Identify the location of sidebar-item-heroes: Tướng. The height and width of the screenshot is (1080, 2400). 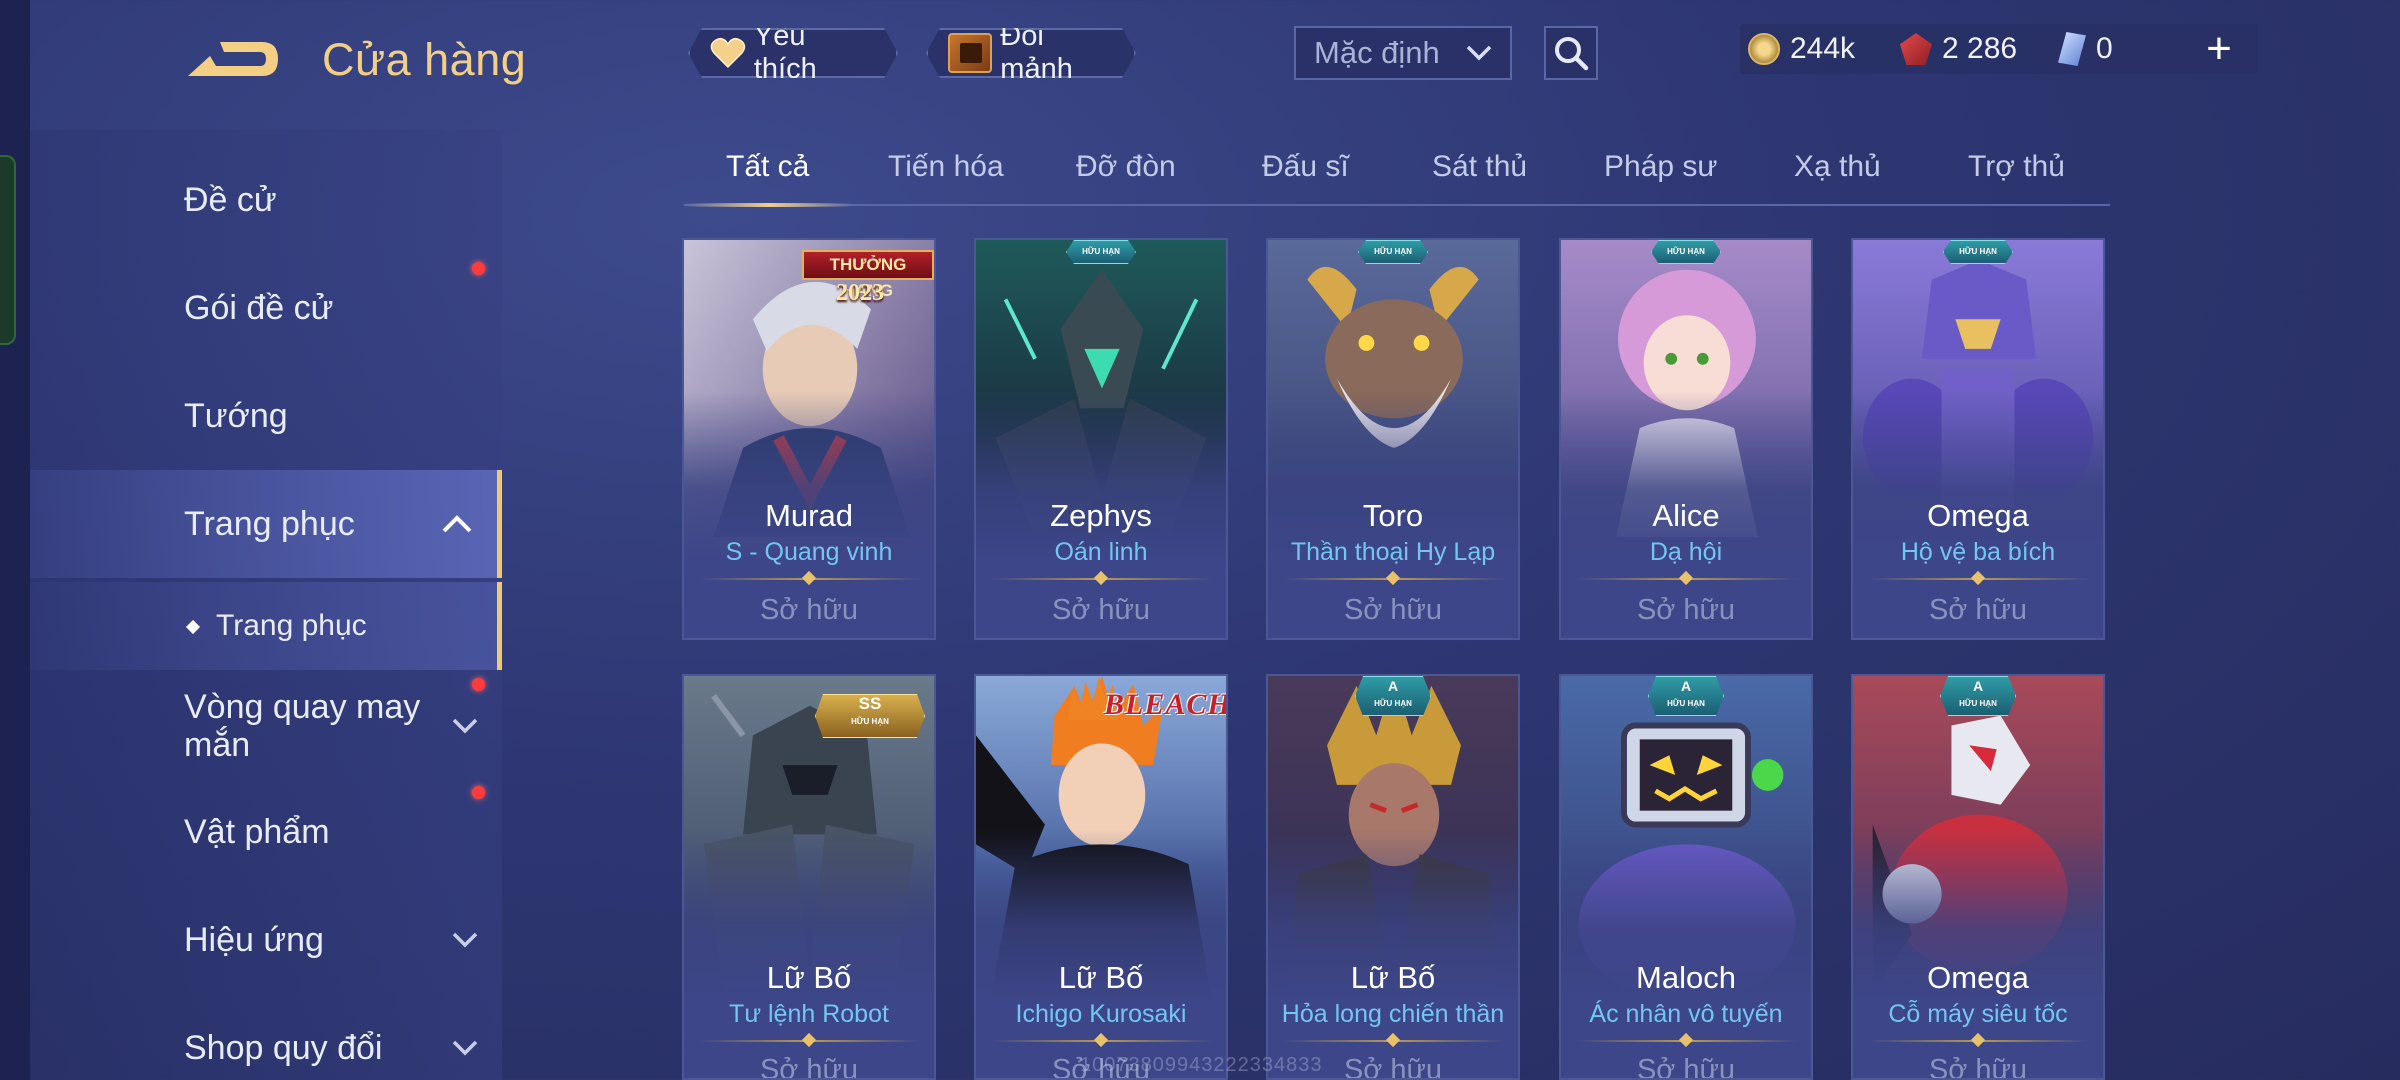
(266, 416).